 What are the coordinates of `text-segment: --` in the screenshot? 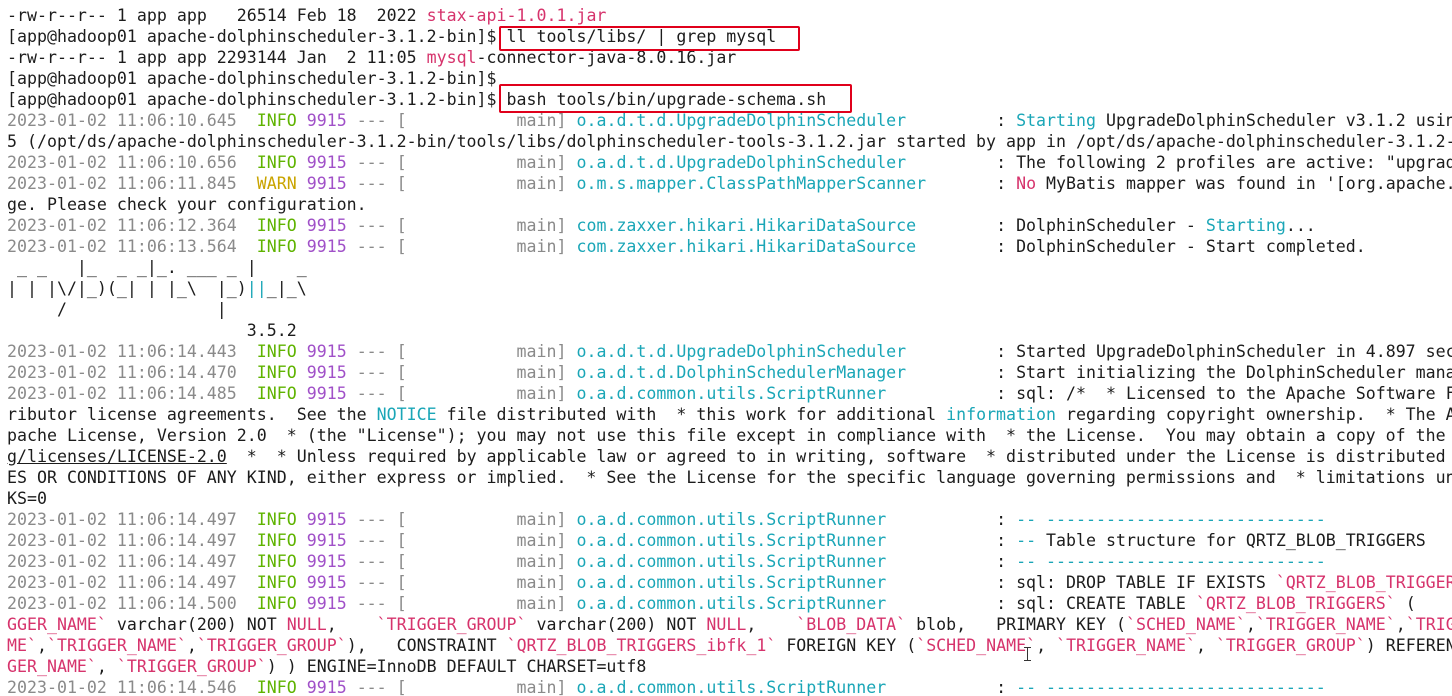 It's located at (1026, 540).